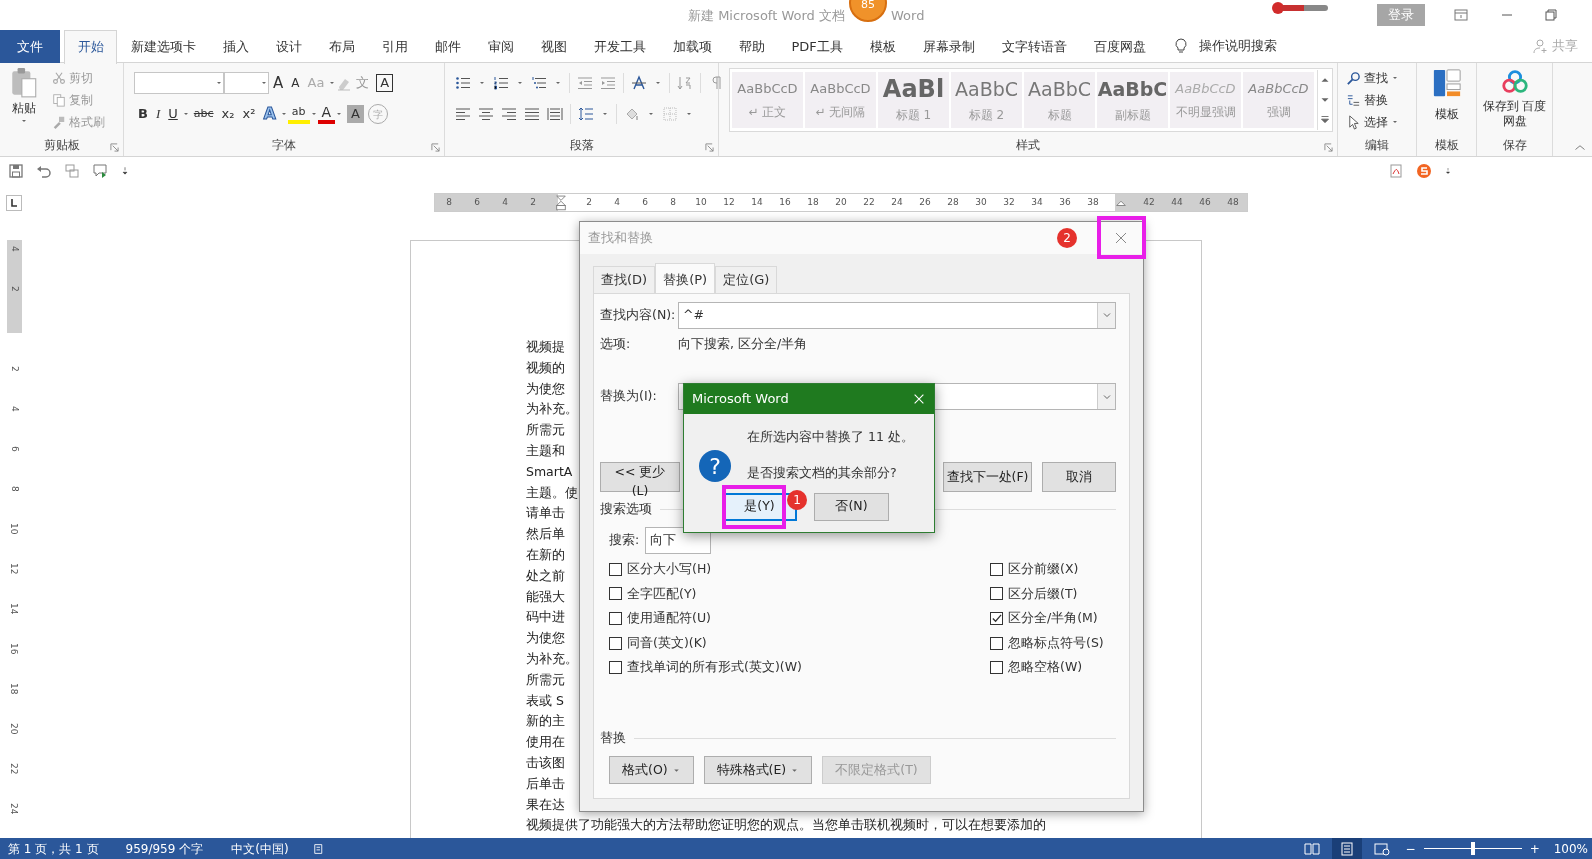  What do you see at coordinates (1551, 15) in the screenshot?
I see `restore-icon` at bounding box center [1551, 15].